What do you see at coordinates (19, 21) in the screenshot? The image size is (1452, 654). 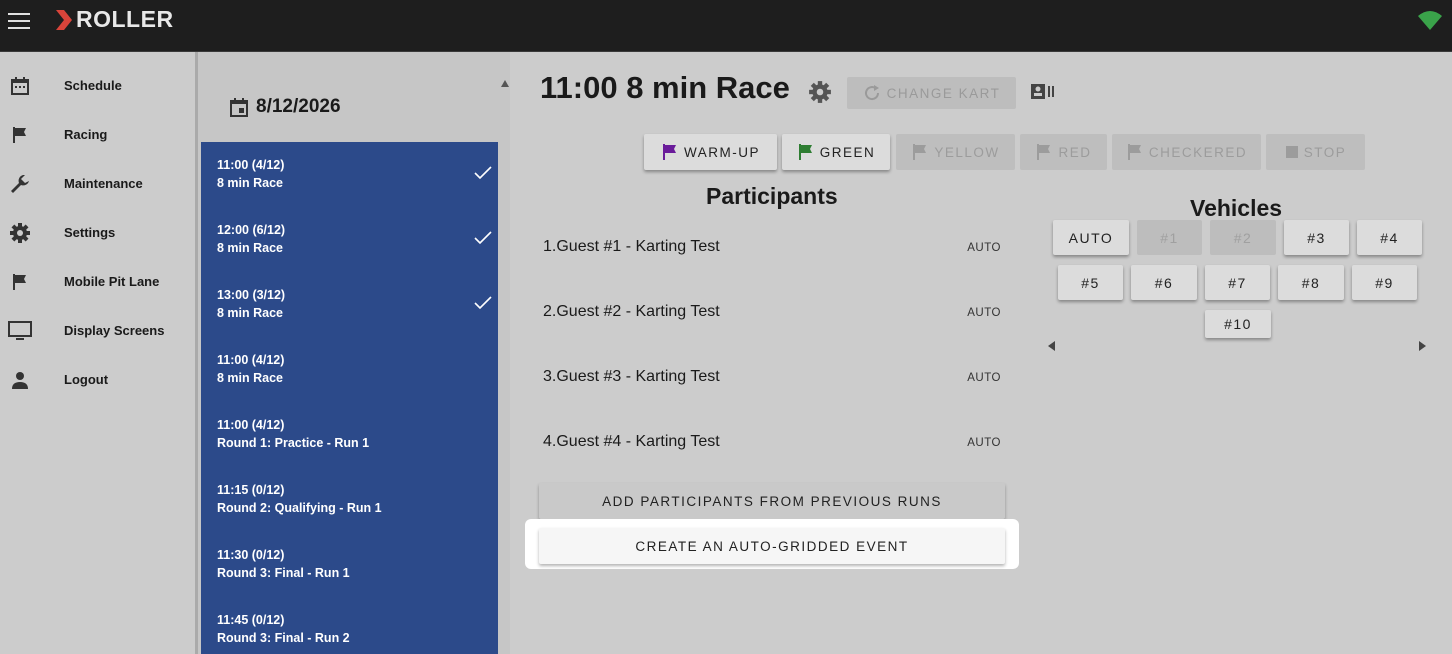 I see `menu-icon` at bounding box center [19, 21].